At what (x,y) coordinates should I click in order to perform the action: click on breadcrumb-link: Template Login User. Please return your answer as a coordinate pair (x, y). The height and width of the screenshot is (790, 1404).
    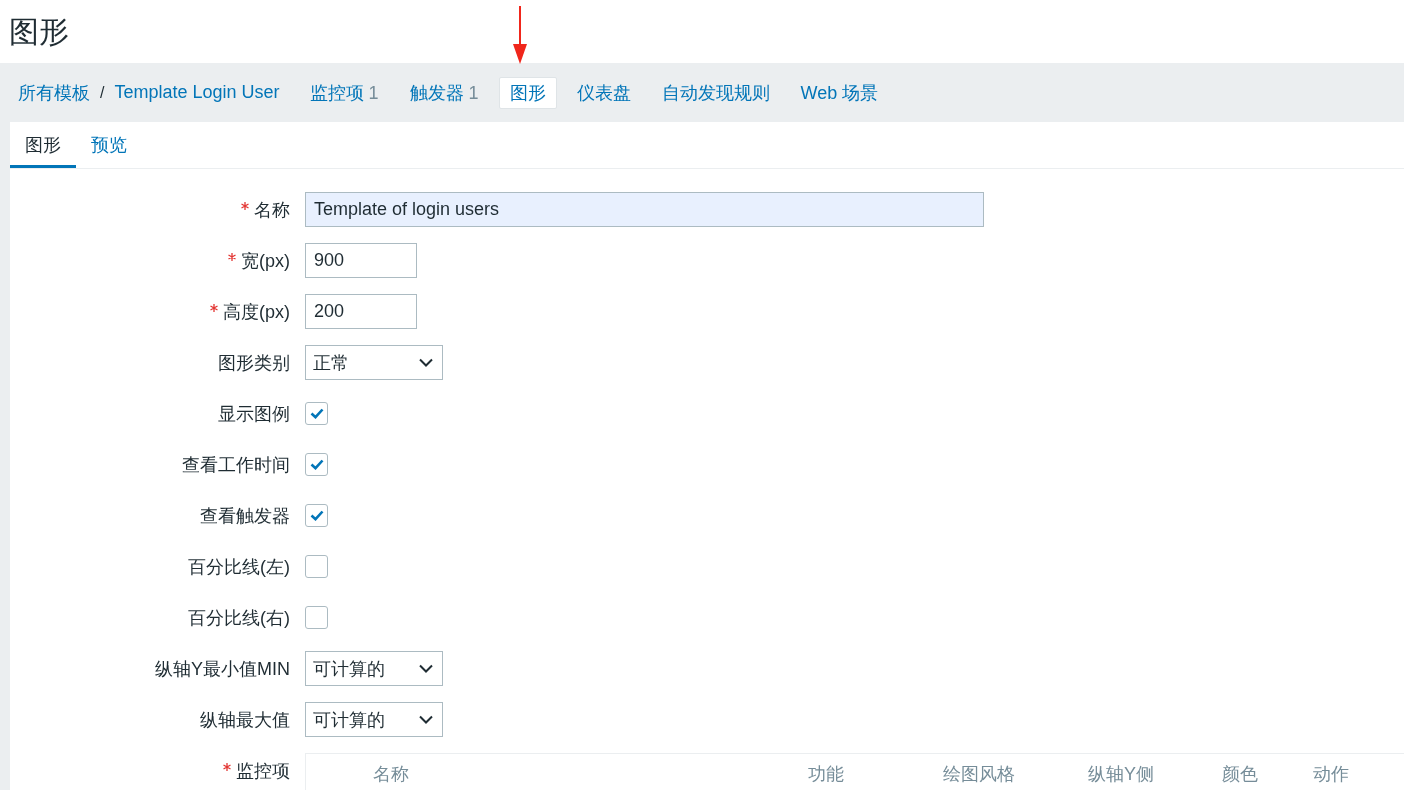
    Looking at the image, I should click on (197, 92).